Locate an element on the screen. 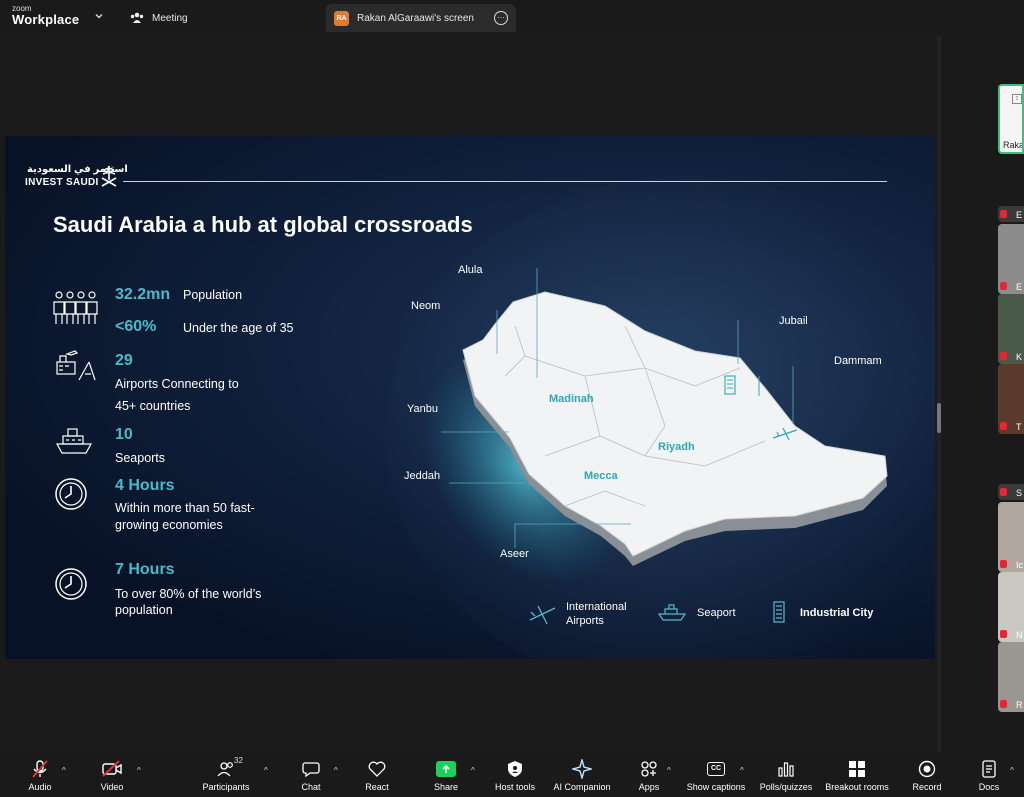  participant-strip: ↕ Raka E E K T S Ic N R is located at coordinates (1011, 394).